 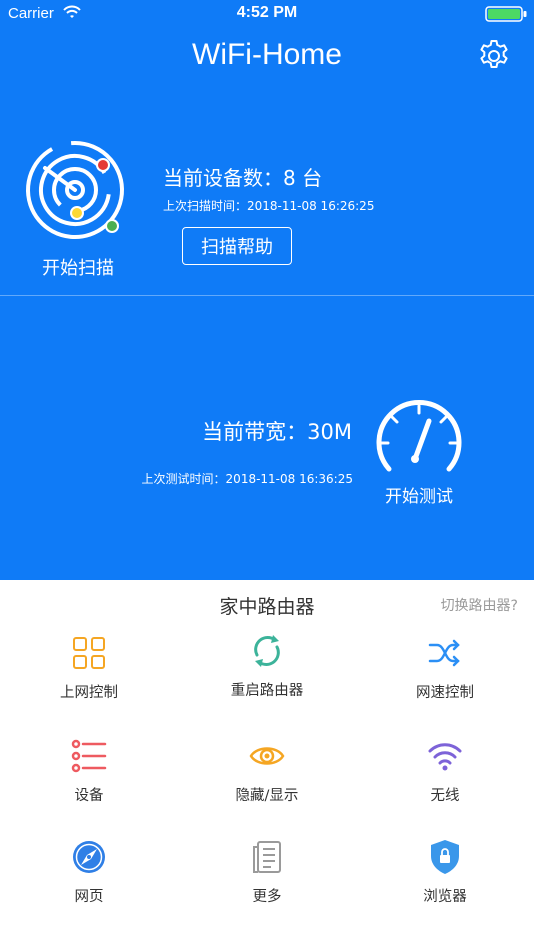 I want to click on grid-item-label: 重启路由器, so click(x=267, y=691).